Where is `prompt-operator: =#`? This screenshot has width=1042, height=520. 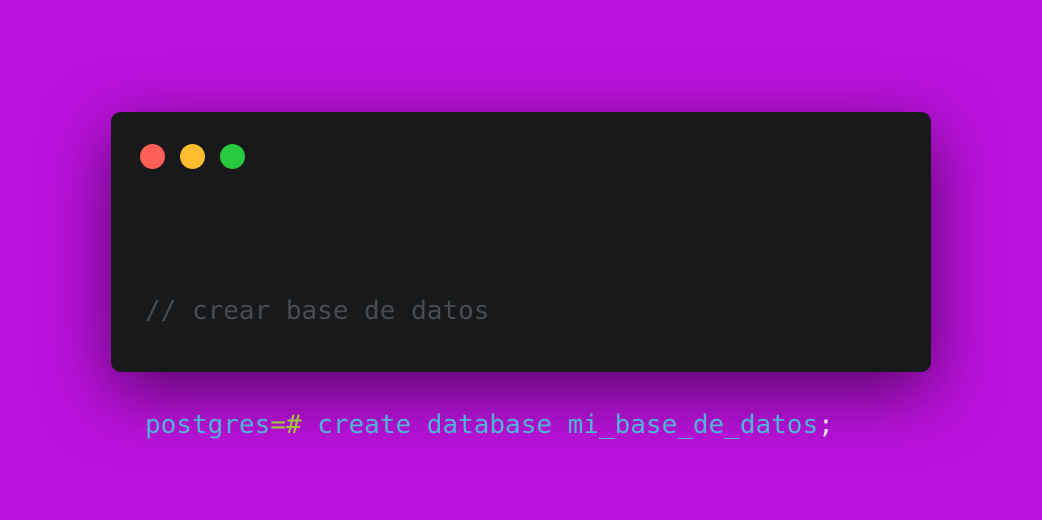 prompt-operator: =# is located at coordinates (286, 425).